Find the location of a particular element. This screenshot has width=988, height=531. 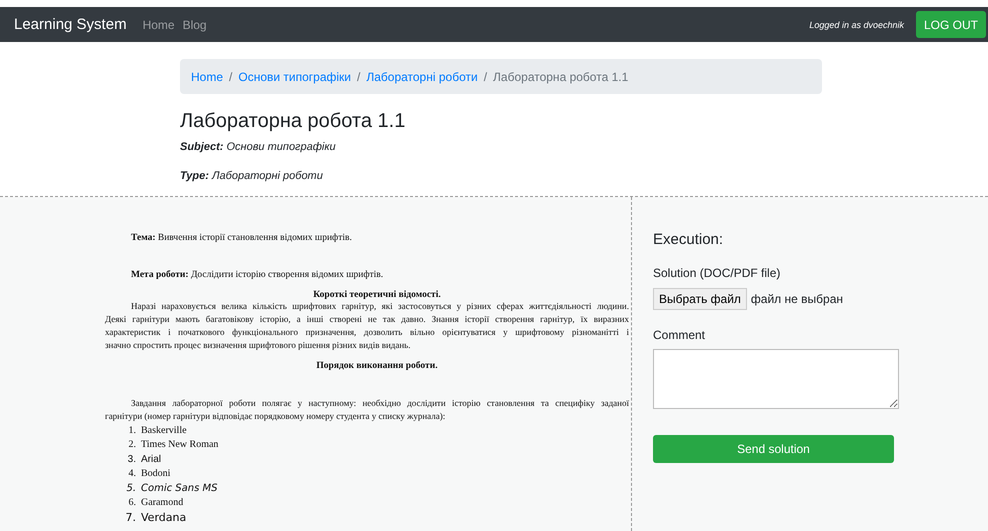

nav-link: Blog is located at coordinates (194, 25).